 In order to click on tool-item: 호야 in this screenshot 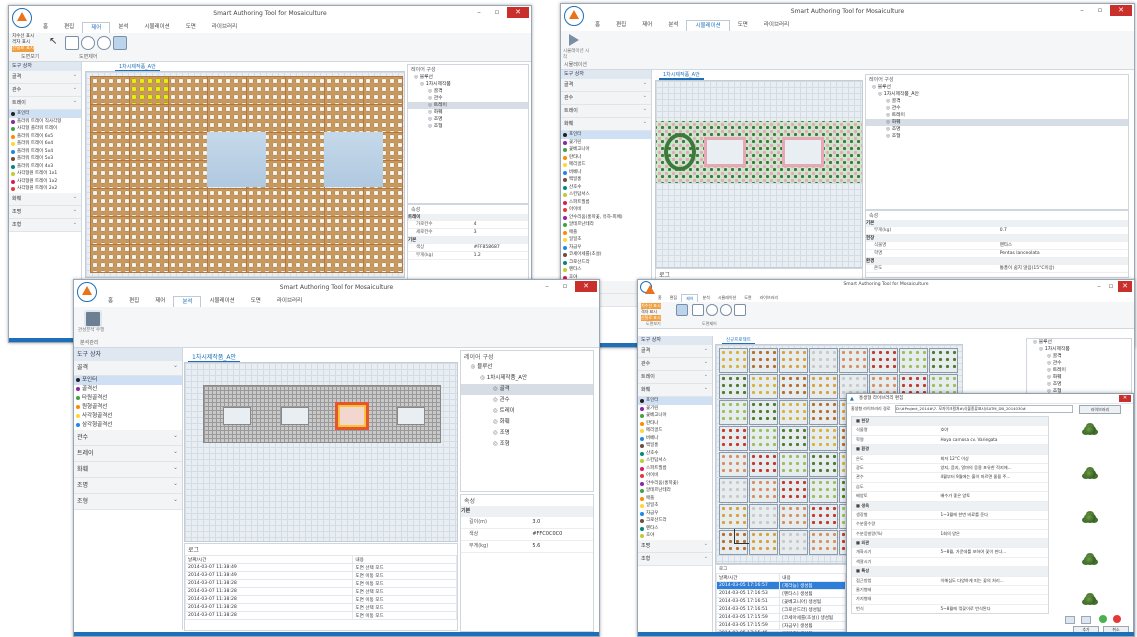, I will do `click(675, 536)`.